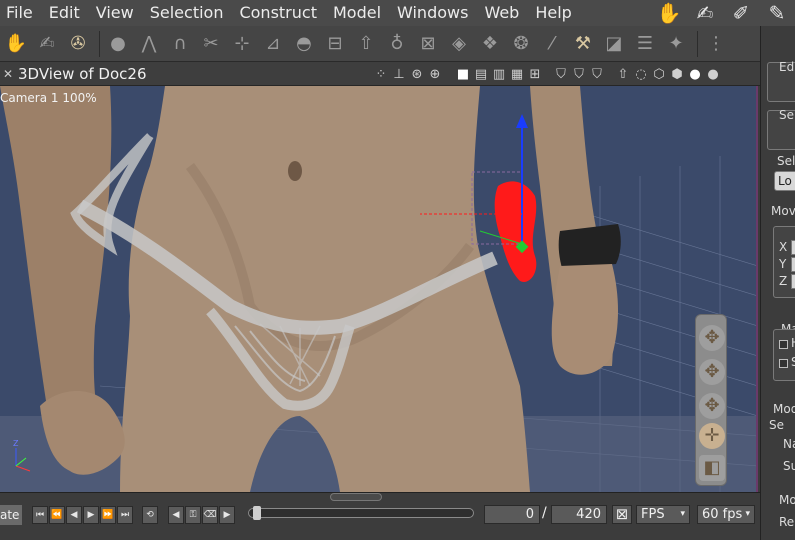  What do you see at coordinates (677, 74) in the screenshot?
I see `solid-cube-icon: ⬢` at bounding box center [677, 74].